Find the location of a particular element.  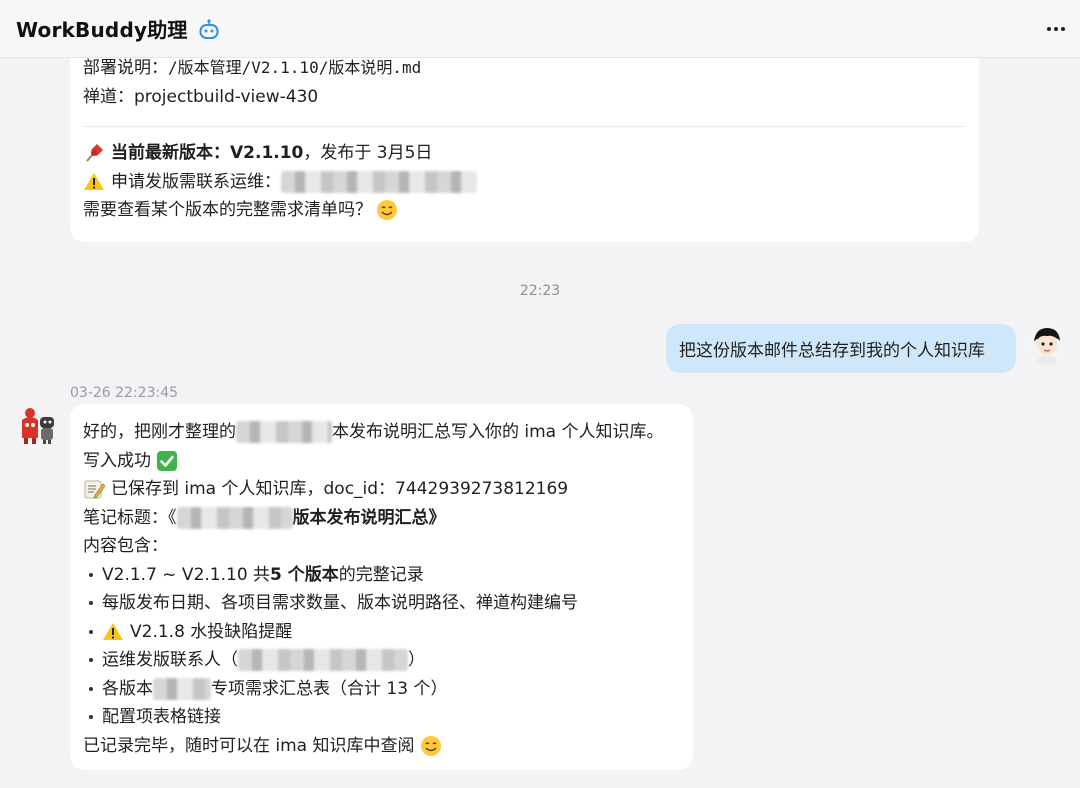

contents-label: 内容包含： is located at coordinates (125, 546).